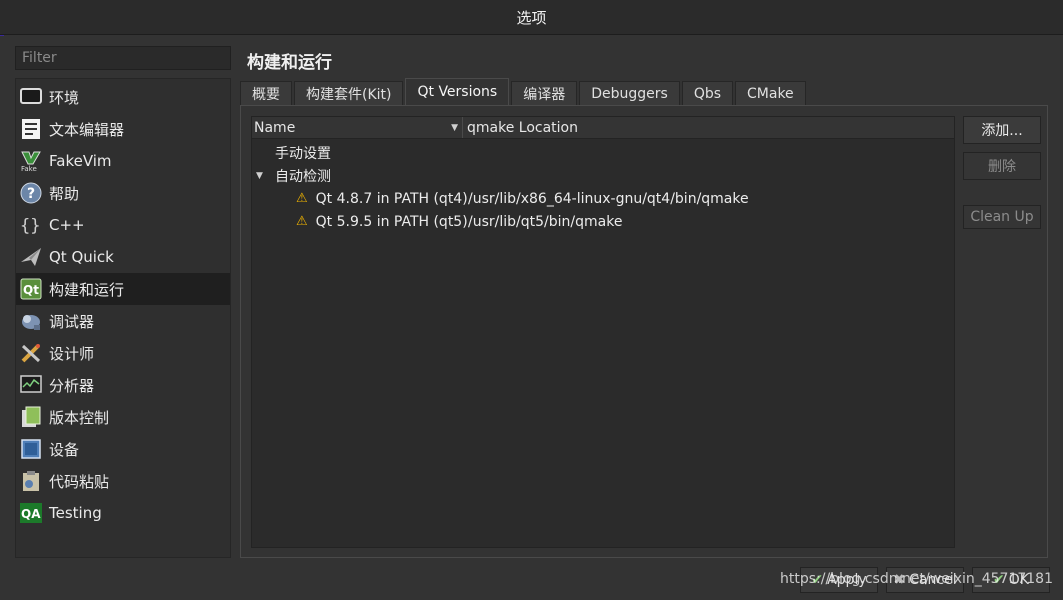  What do you see at coordinates (899, 580) in the screenshot?
I see `cancel-icon: ✖` at bounding box center [899, 580].